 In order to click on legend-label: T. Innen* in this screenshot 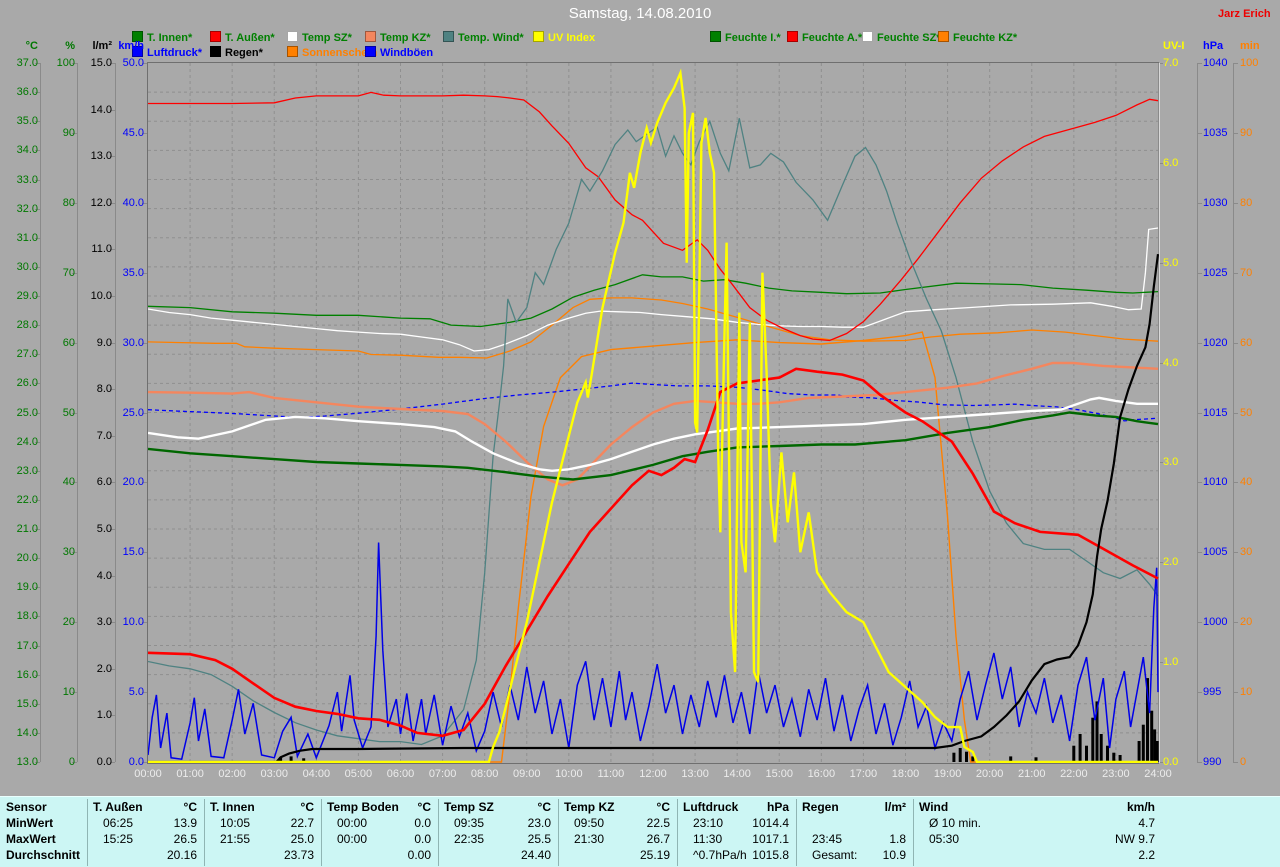, I will do `click(170, 38)`.